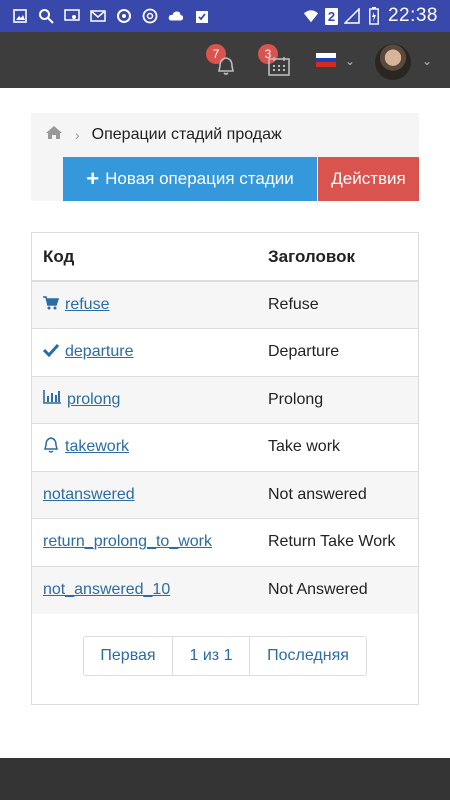  Describe the element at coordinates (186, 134) in the screenshot. I see `breadcrumb-current: Операции стадий продаж` at that location.